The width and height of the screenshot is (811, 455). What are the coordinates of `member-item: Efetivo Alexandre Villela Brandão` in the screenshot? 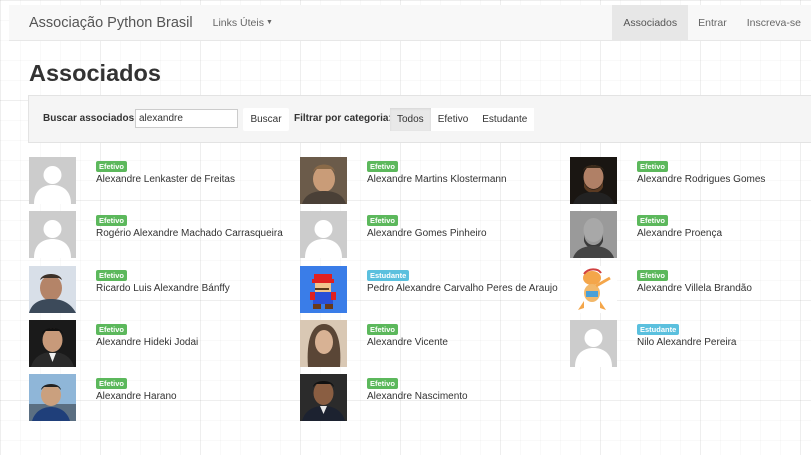 It's located at (690, 290).